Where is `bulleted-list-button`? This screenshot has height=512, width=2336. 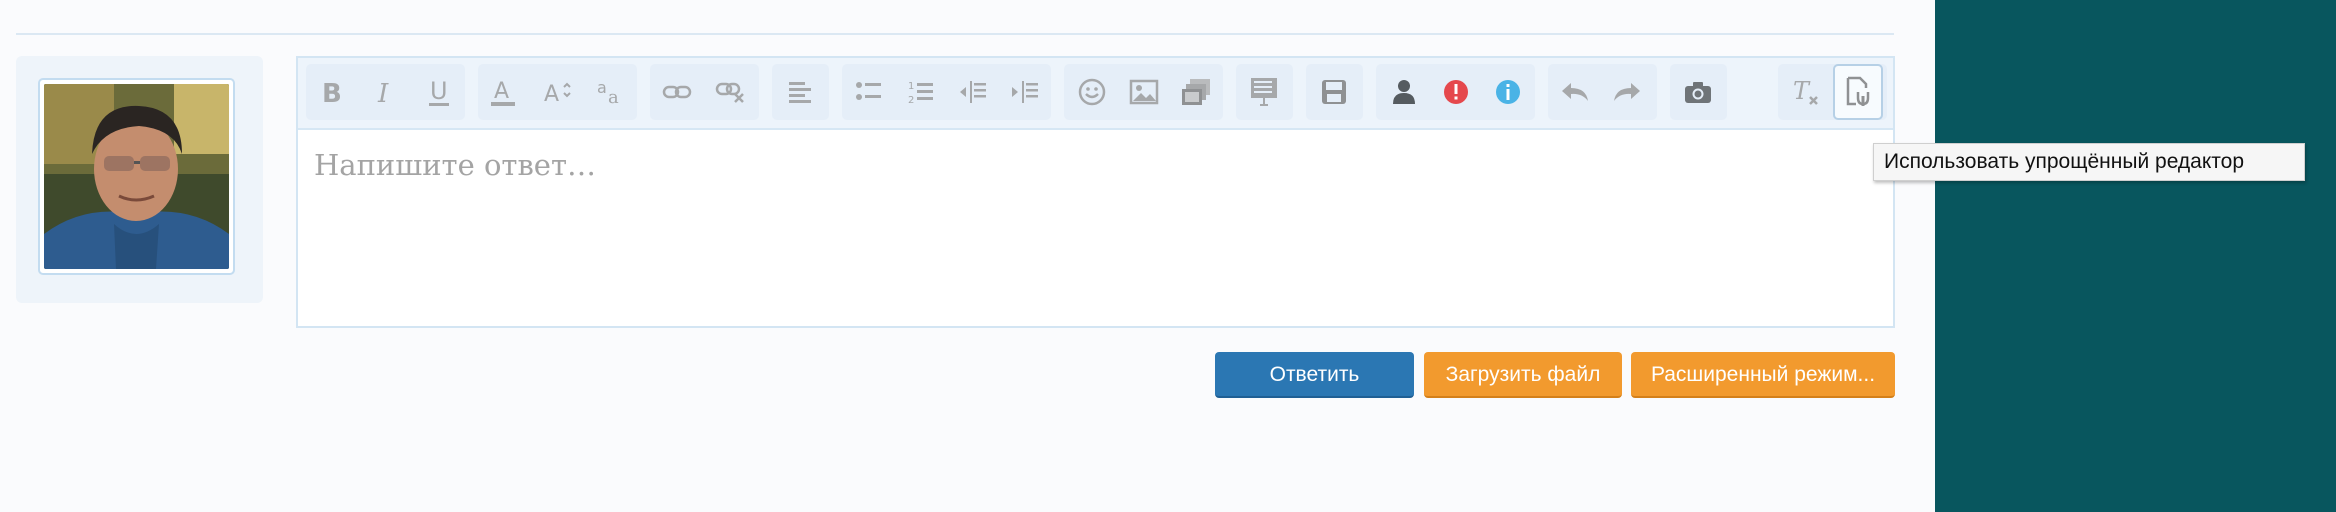
bulleted-list-button is located at coordinates (869, 92).